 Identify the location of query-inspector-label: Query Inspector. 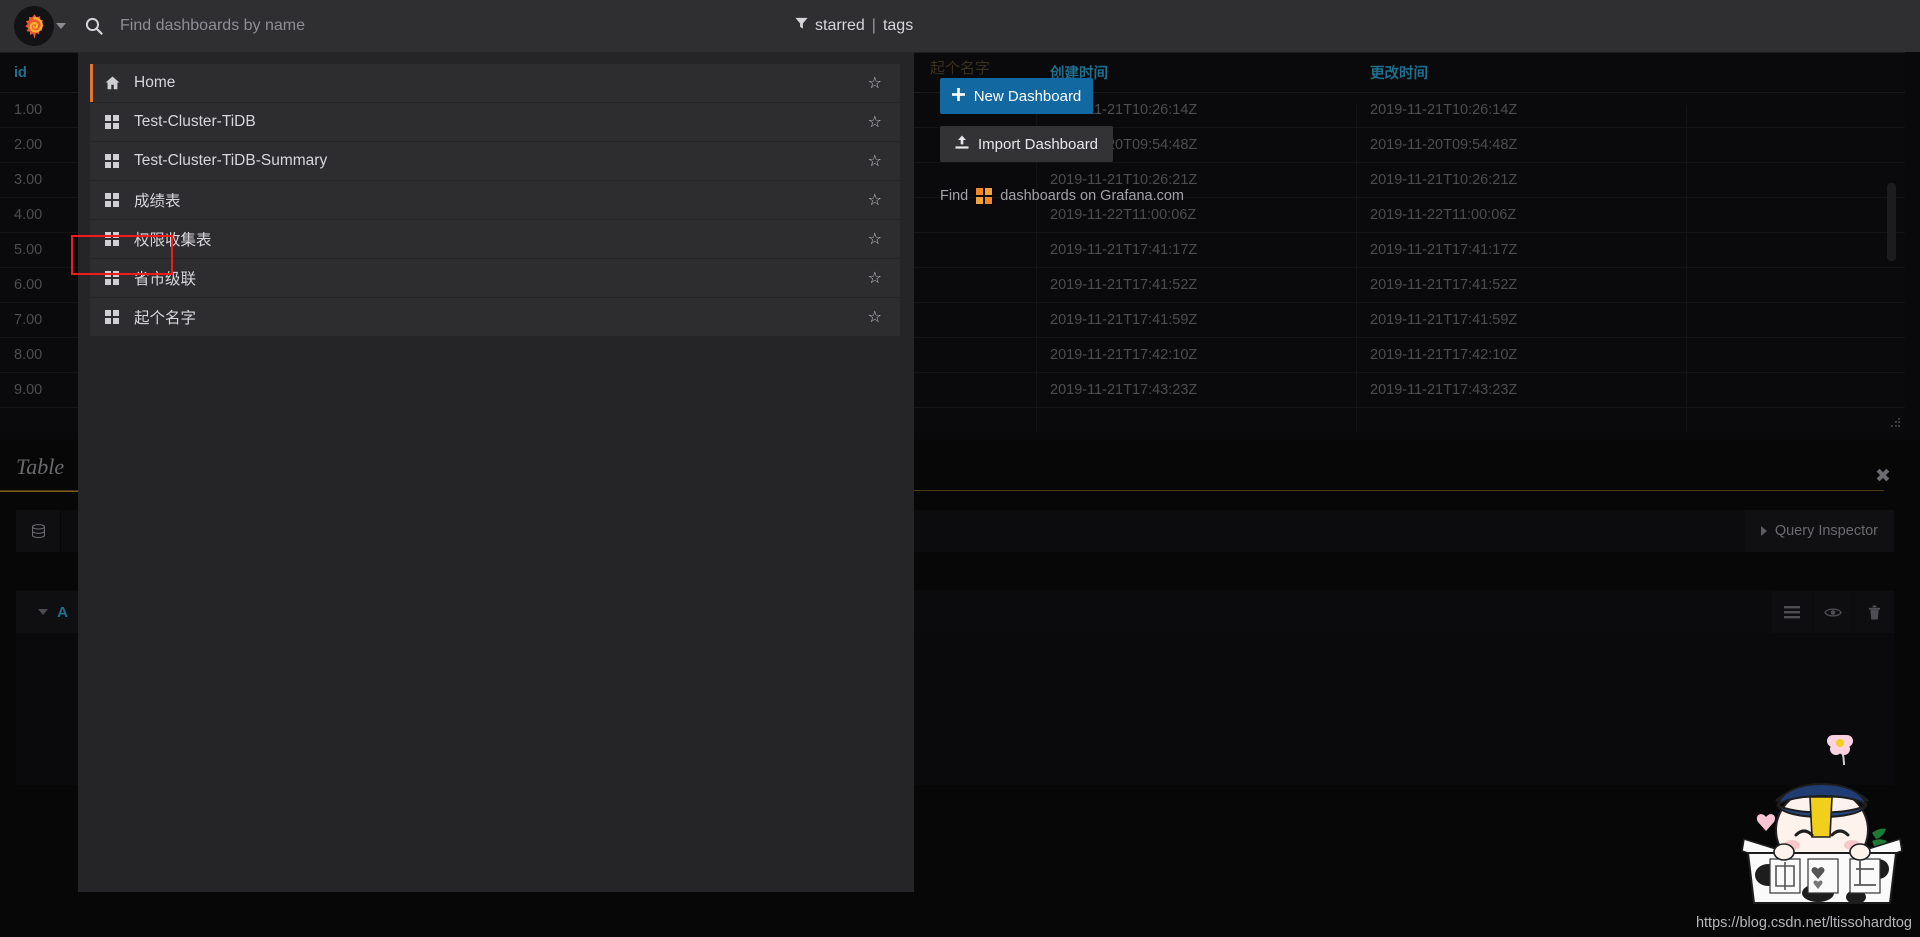
(1826, 531).